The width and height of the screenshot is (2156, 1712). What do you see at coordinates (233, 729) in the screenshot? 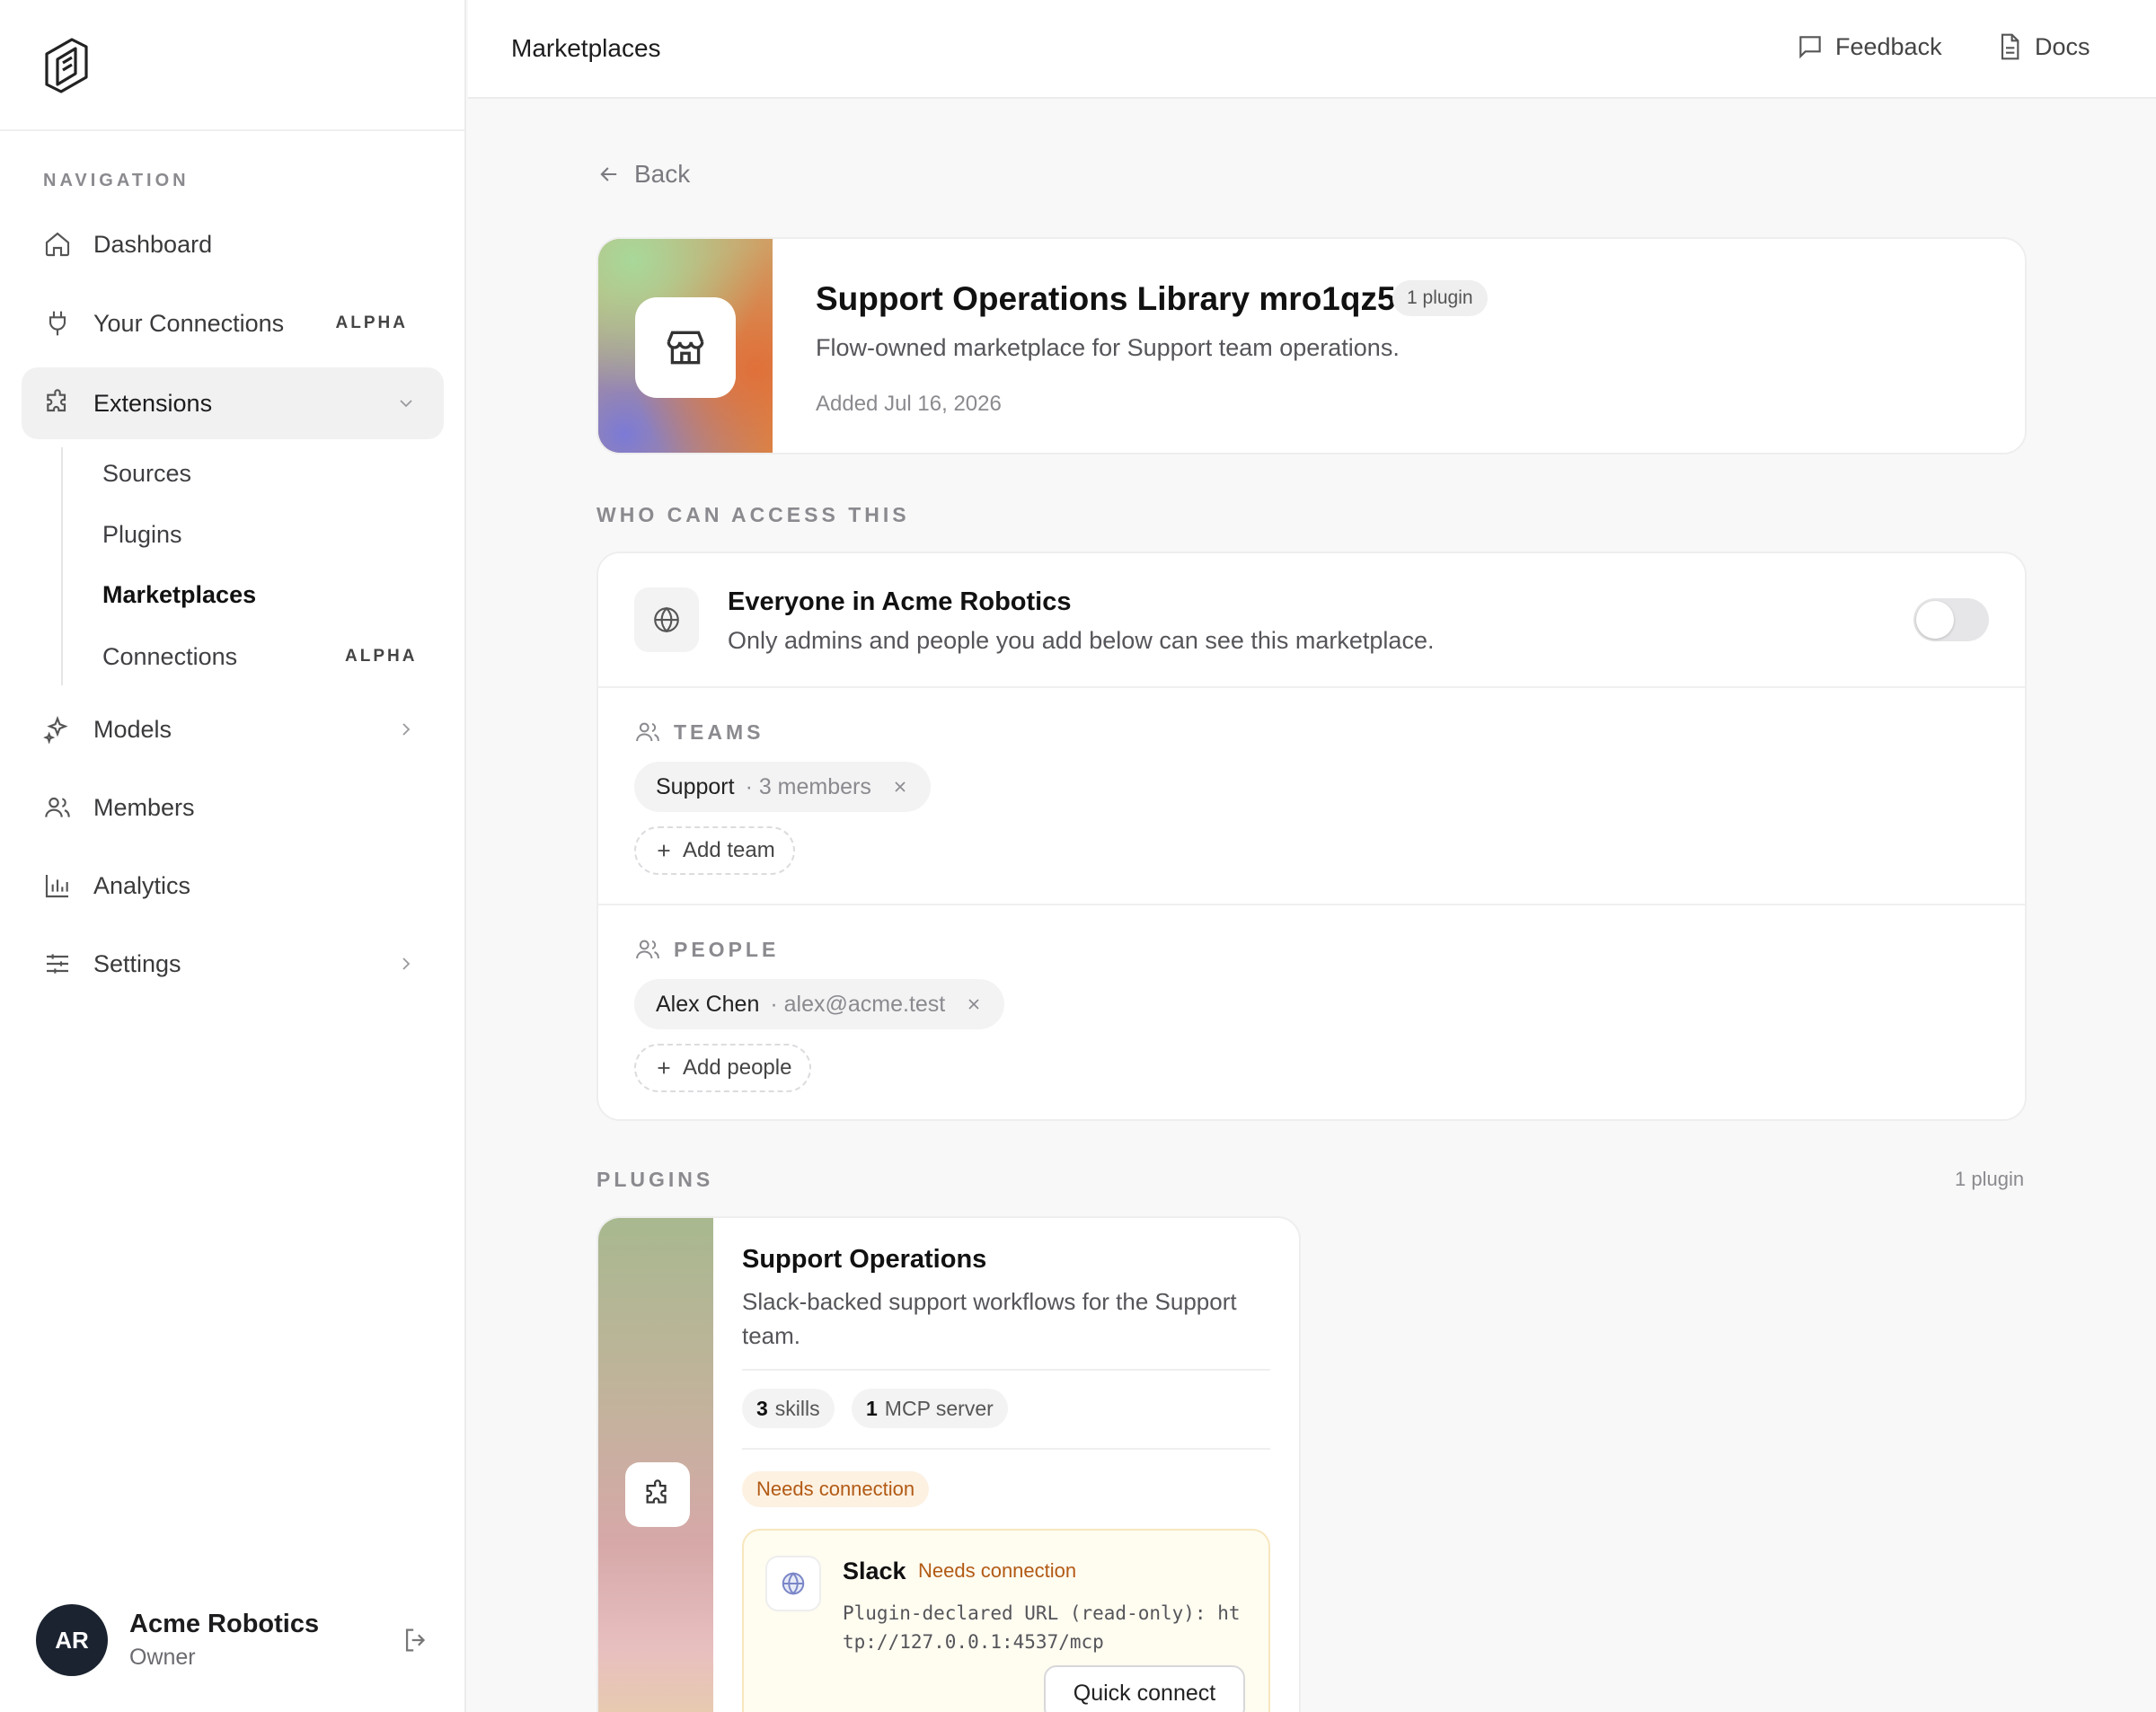
I see `sidebar-item-models: Models` at bounding box center [233, 729].